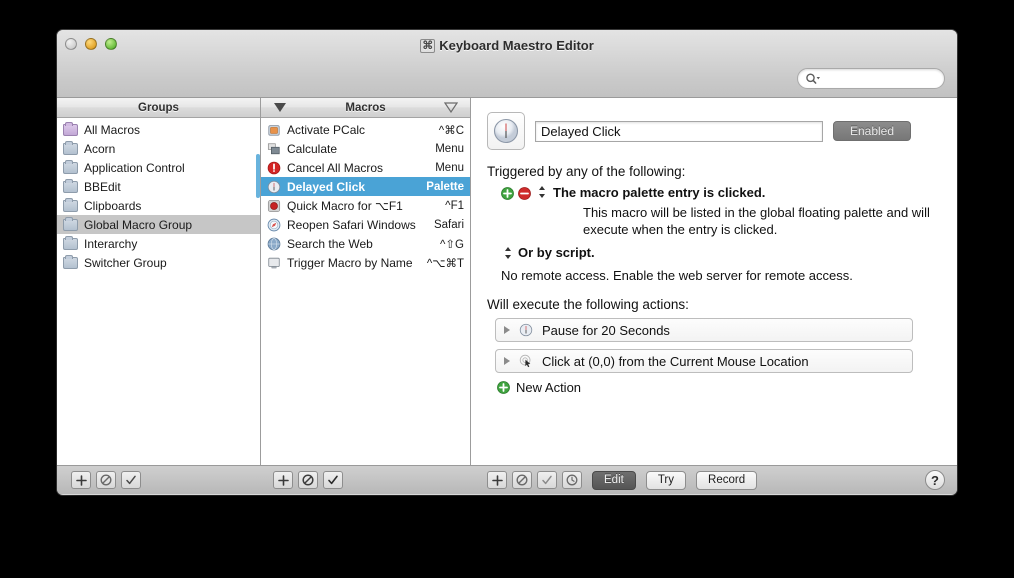 This screenshot has width=1014, height=578. What do you see at coordinates (345, 205) in the screenshot?
I see `macro-label: Quick Macro for ⌥F1` at bounding box center [345, 205].